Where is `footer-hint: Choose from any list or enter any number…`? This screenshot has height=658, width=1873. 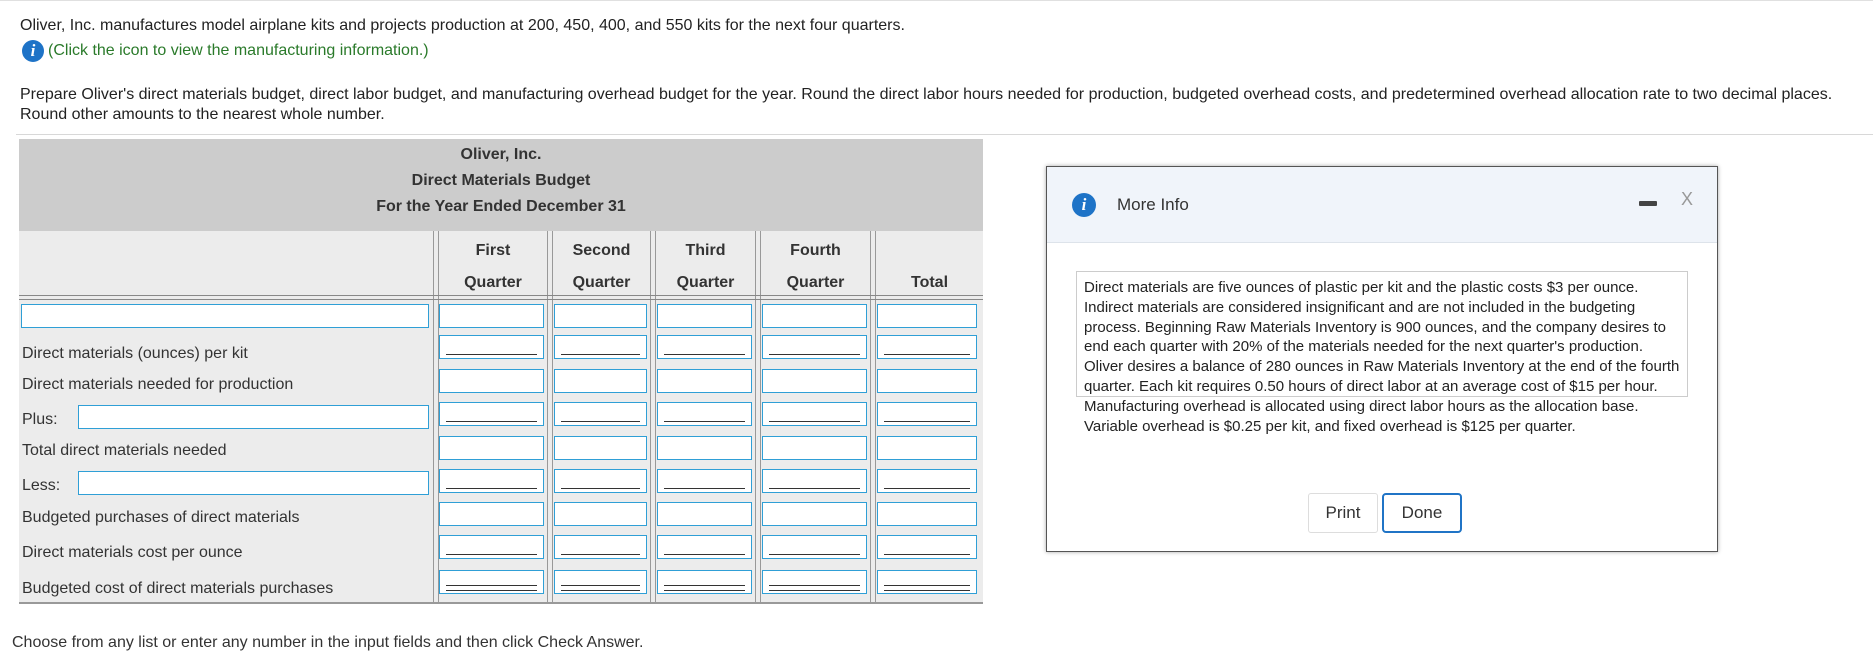 footer-hint: Choose from any list or enter any number… is located at coordinates (328, 642).